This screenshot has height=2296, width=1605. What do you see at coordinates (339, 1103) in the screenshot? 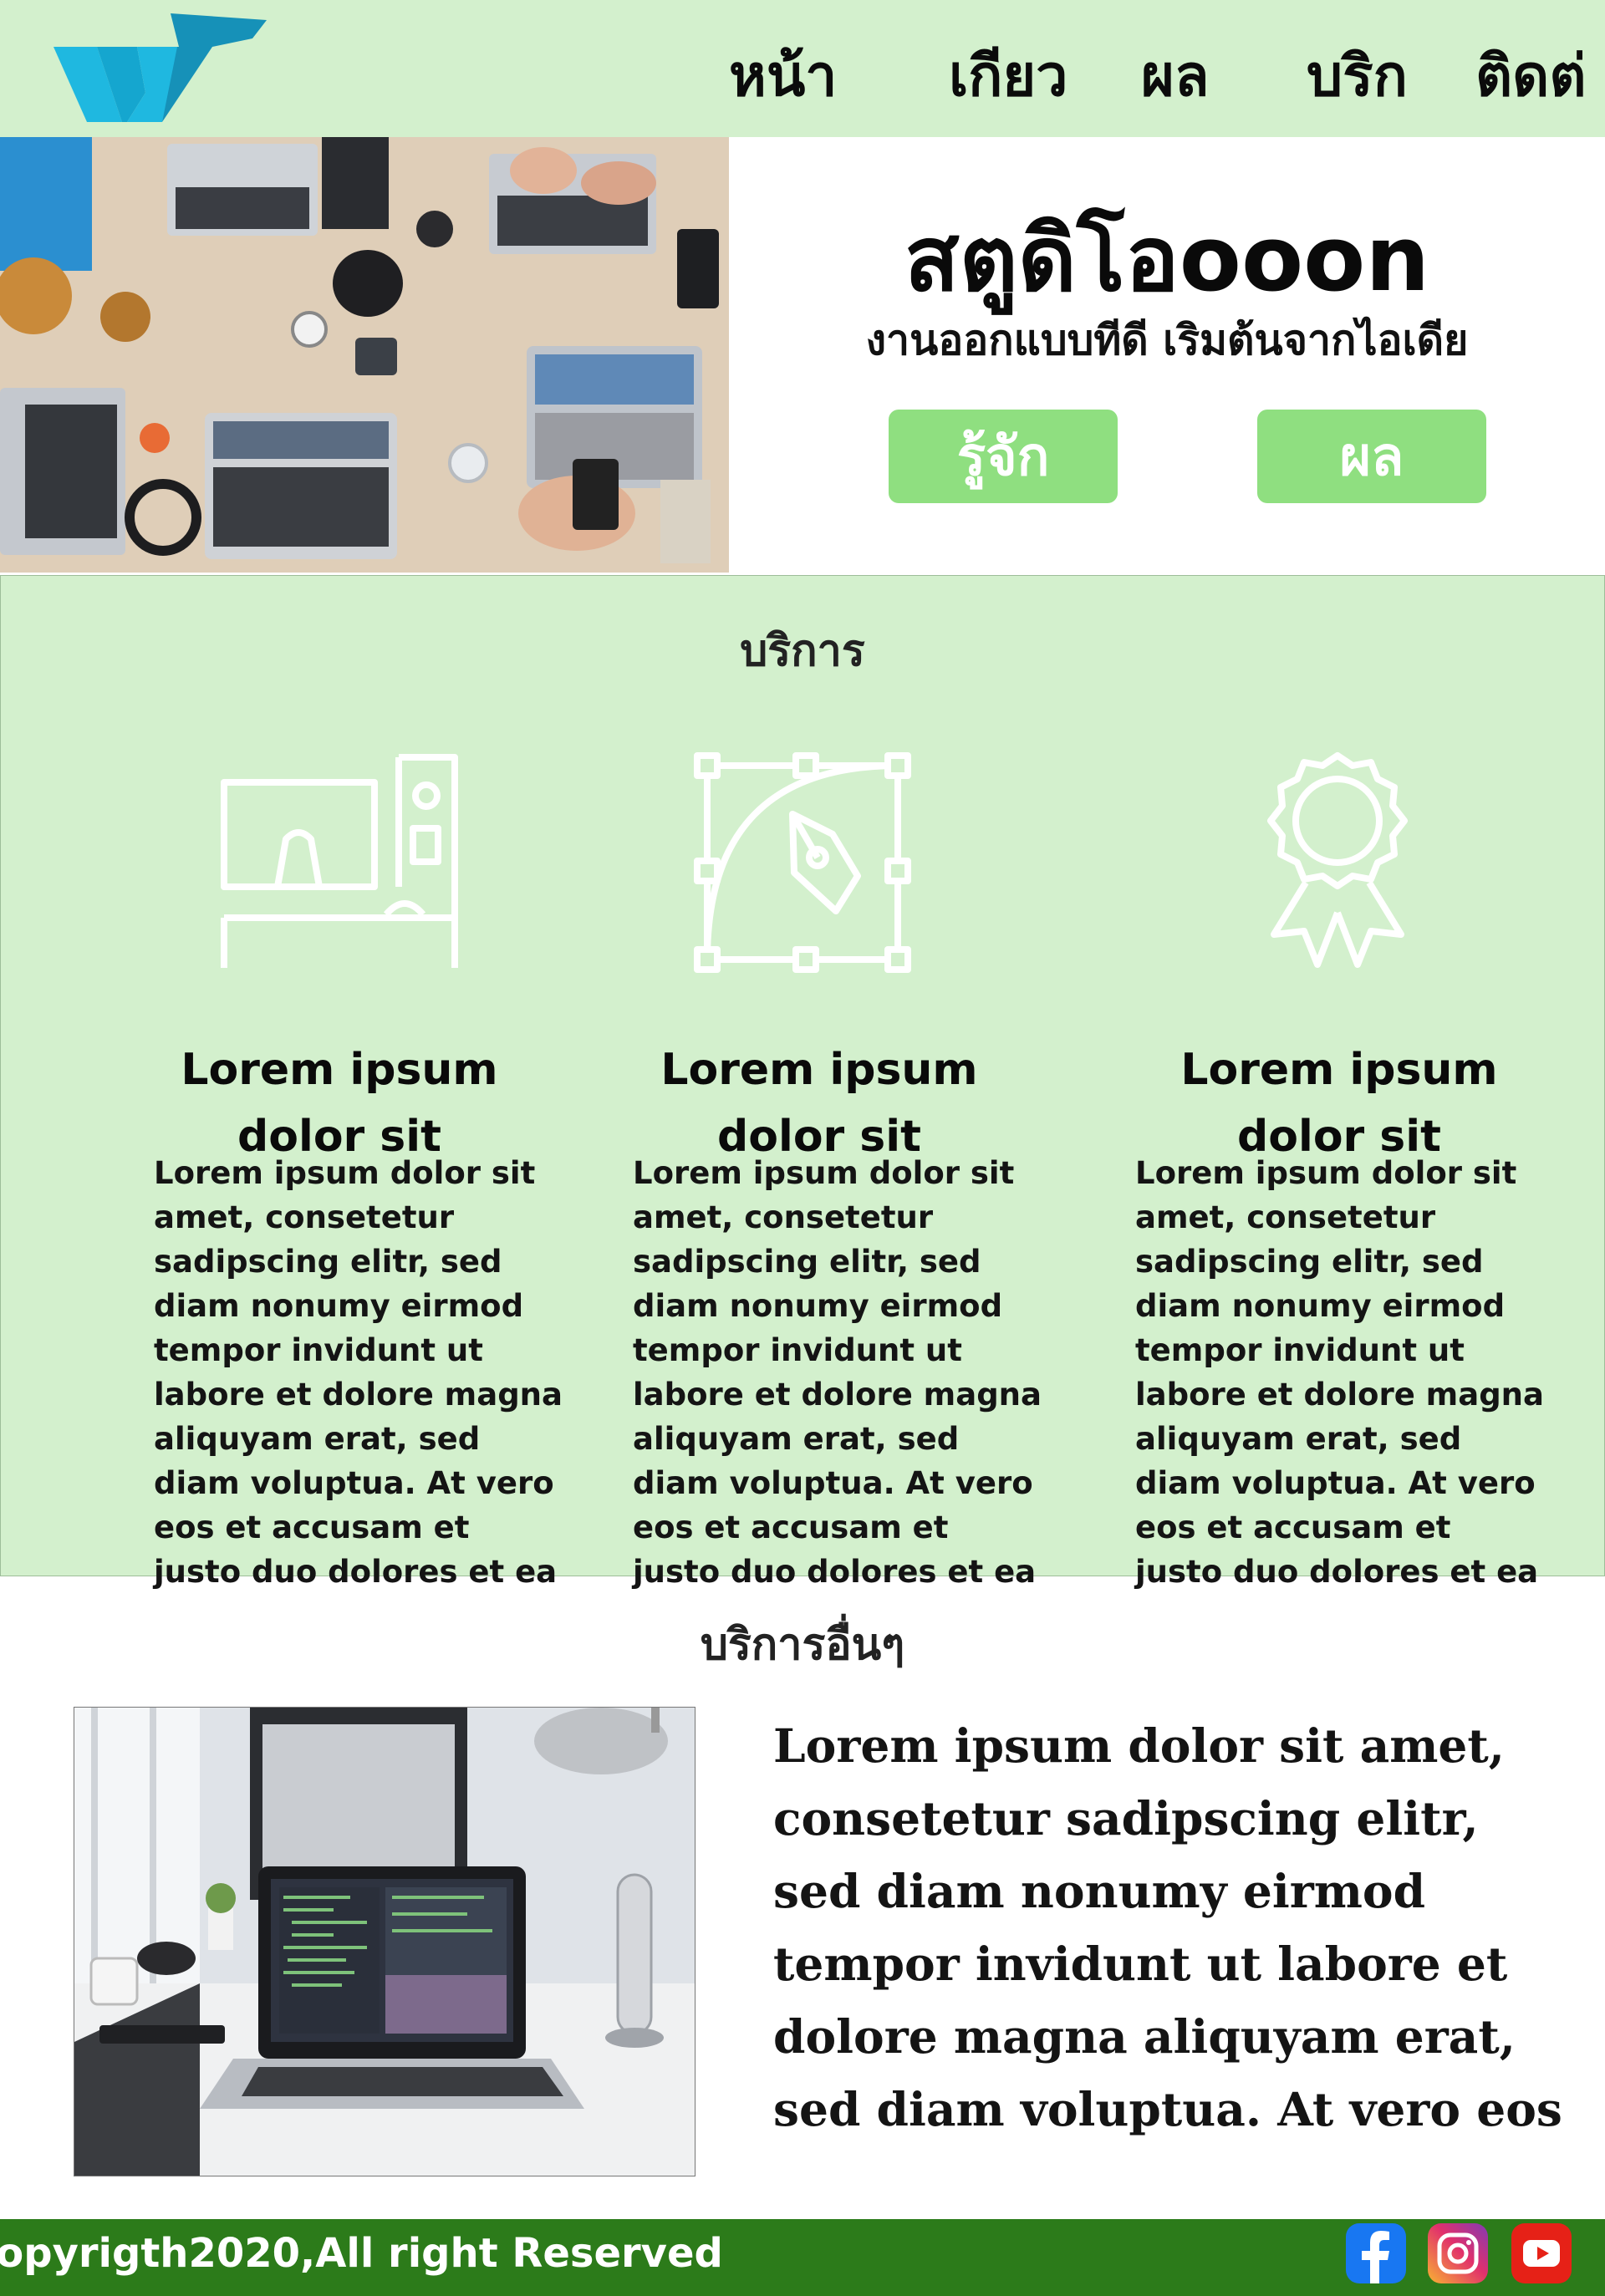
I see `service-title-1: Lorem ipsum dolor sit` at bounding box center [339, 1103].